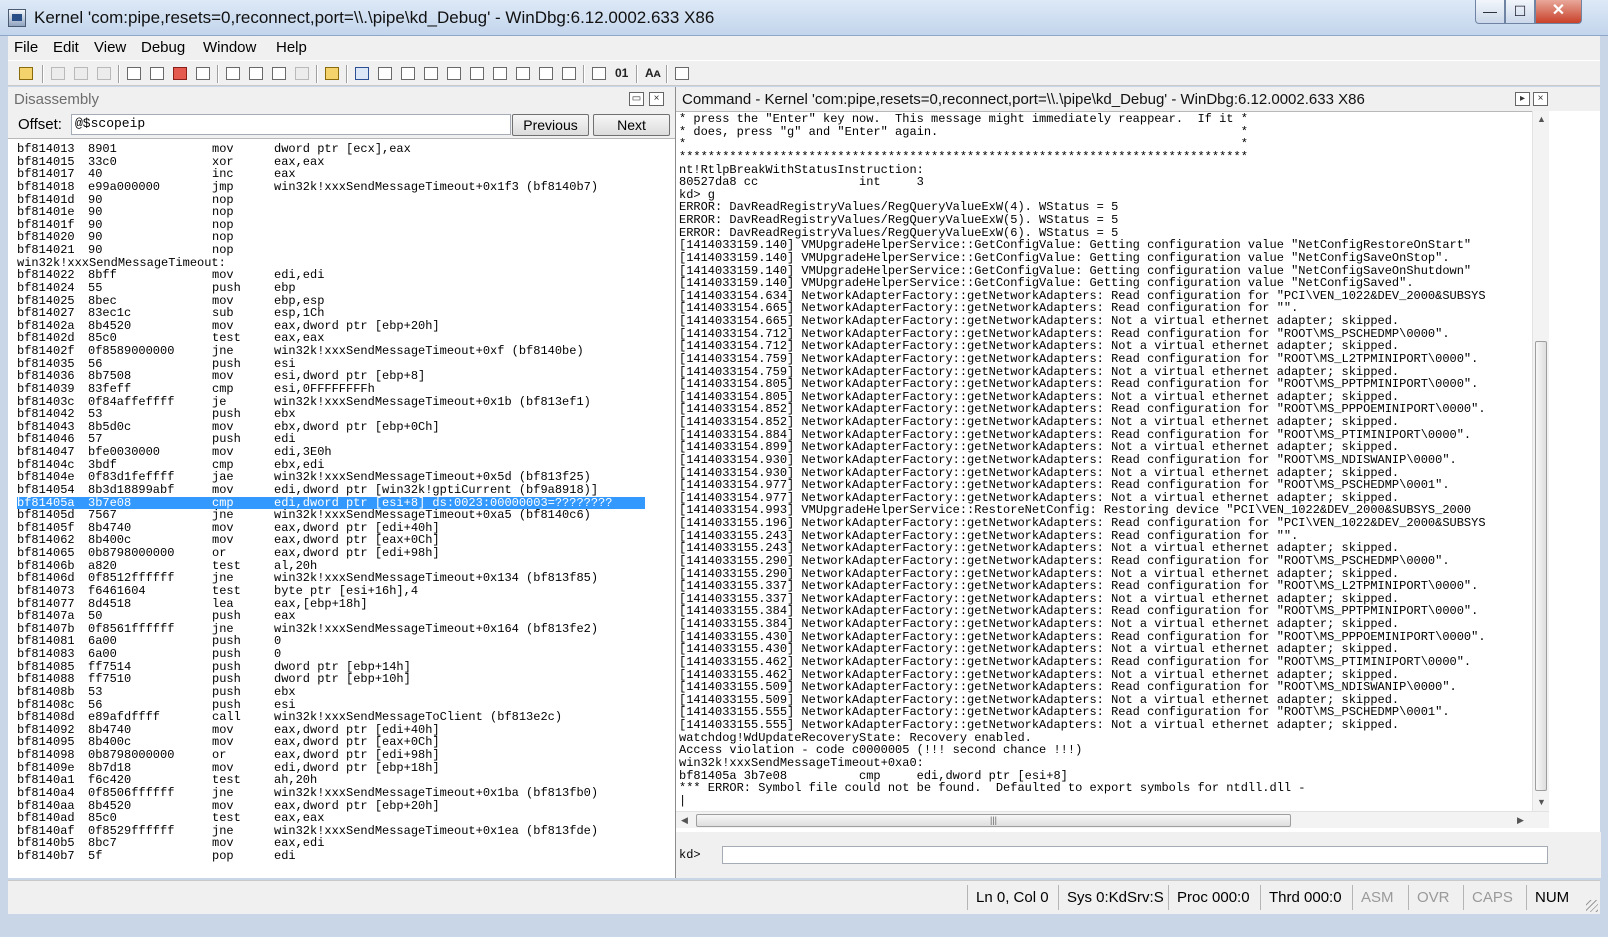 This screenshot has height=937, width=1608. What do you see at coordinates (337, 200) in the screenshot?
I see `instruction-row: bf81401d 90 nop` at bounding box center [337, 200].